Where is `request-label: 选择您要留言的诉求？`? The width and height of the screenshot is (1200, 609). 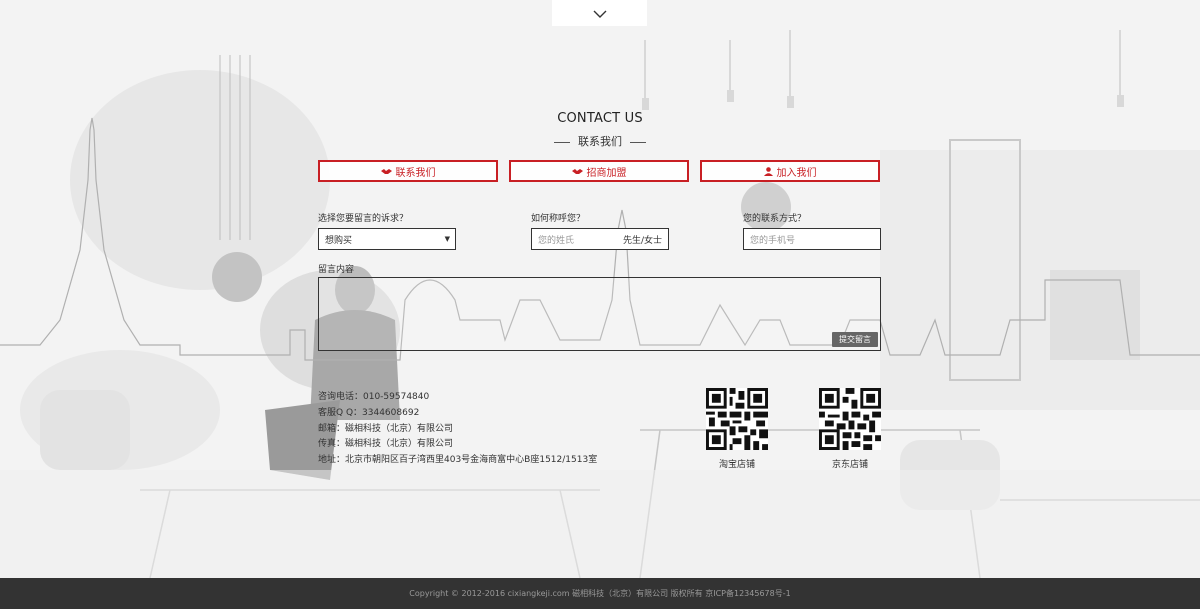
request-label: 选择您要留言的诉求？ is located at coordinates (363, 219).